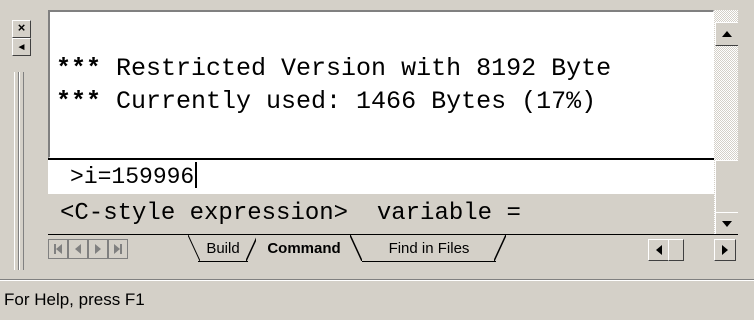 Image resolution: width=754 pixels, height=320 pixels. I want to click on scroll-left-icon, so click(659, 250).